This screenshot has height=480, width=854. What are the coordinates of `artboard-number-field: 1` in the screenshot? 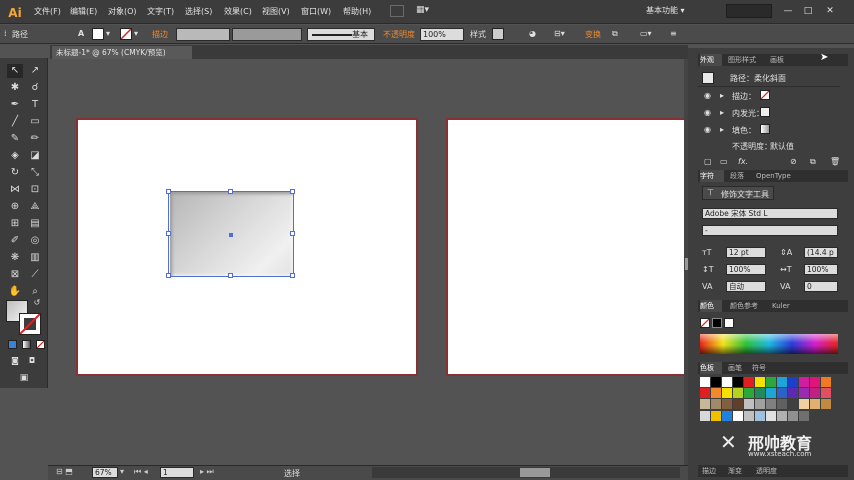 It's located at (177, 472).